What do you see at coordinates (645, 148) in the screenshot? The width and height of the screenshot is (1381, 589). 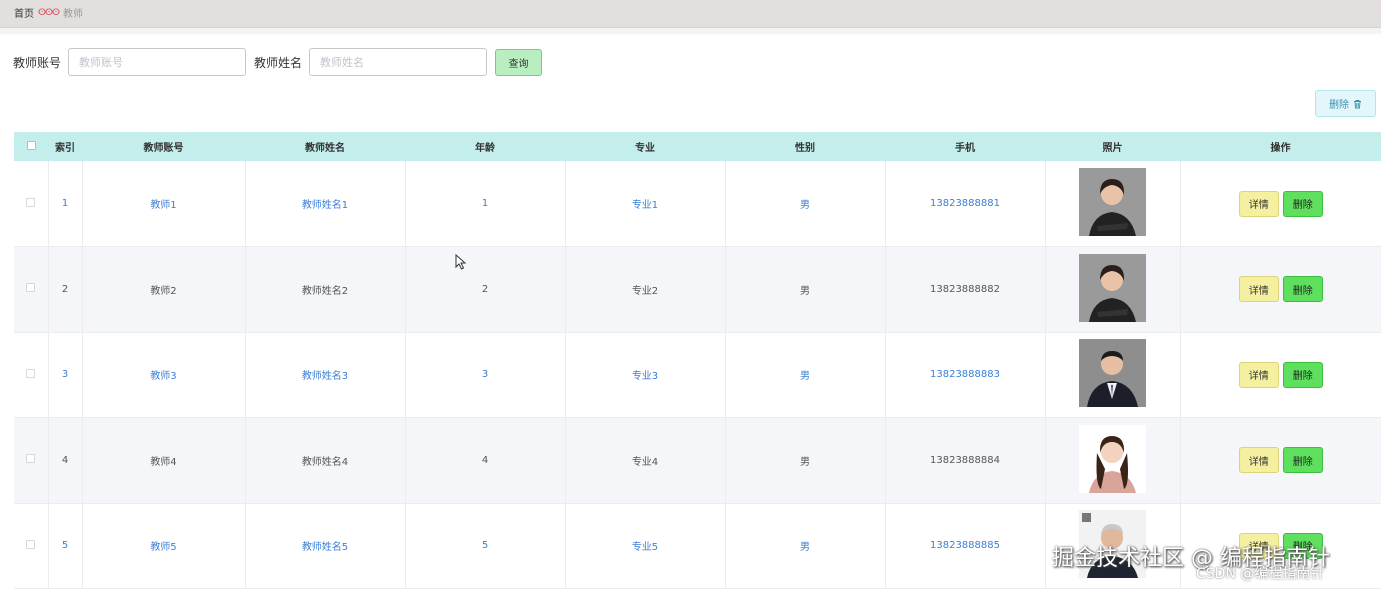 I see `header-major: 专业` at bounding box center [645, 148].